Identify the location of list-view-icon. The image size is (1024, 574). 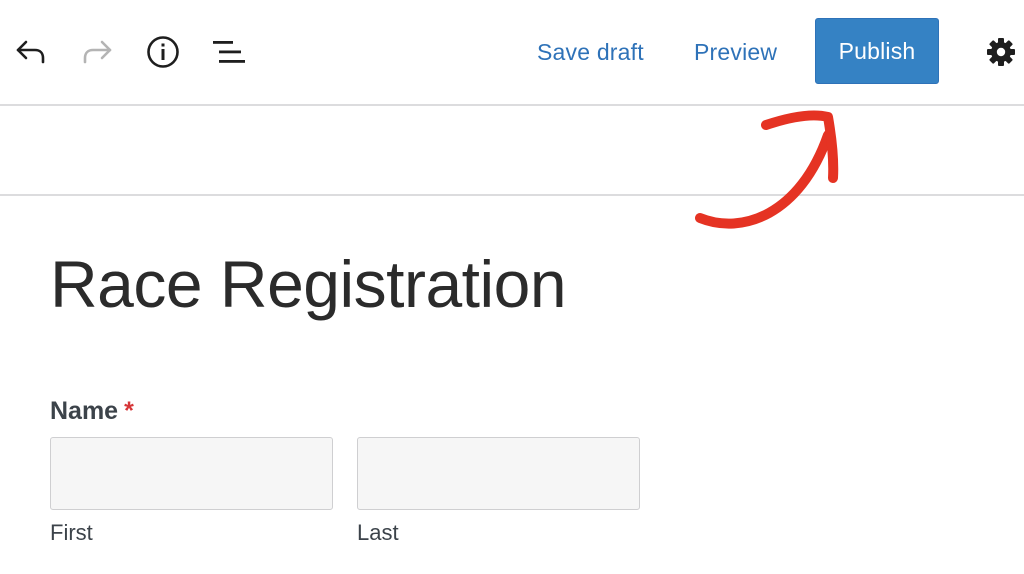
(229, 52).